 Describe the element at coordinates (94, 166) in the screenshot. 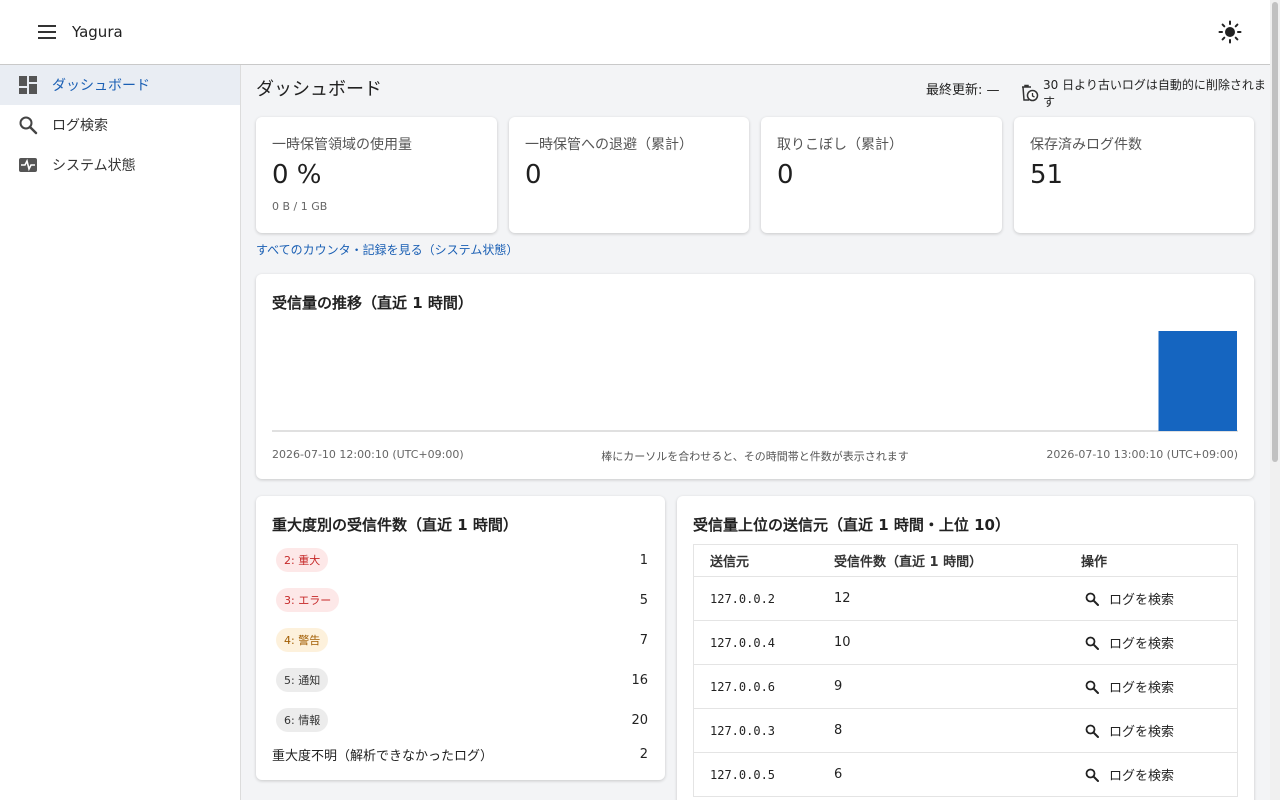

I see `sidebar-item-label: システム状態` at that location.